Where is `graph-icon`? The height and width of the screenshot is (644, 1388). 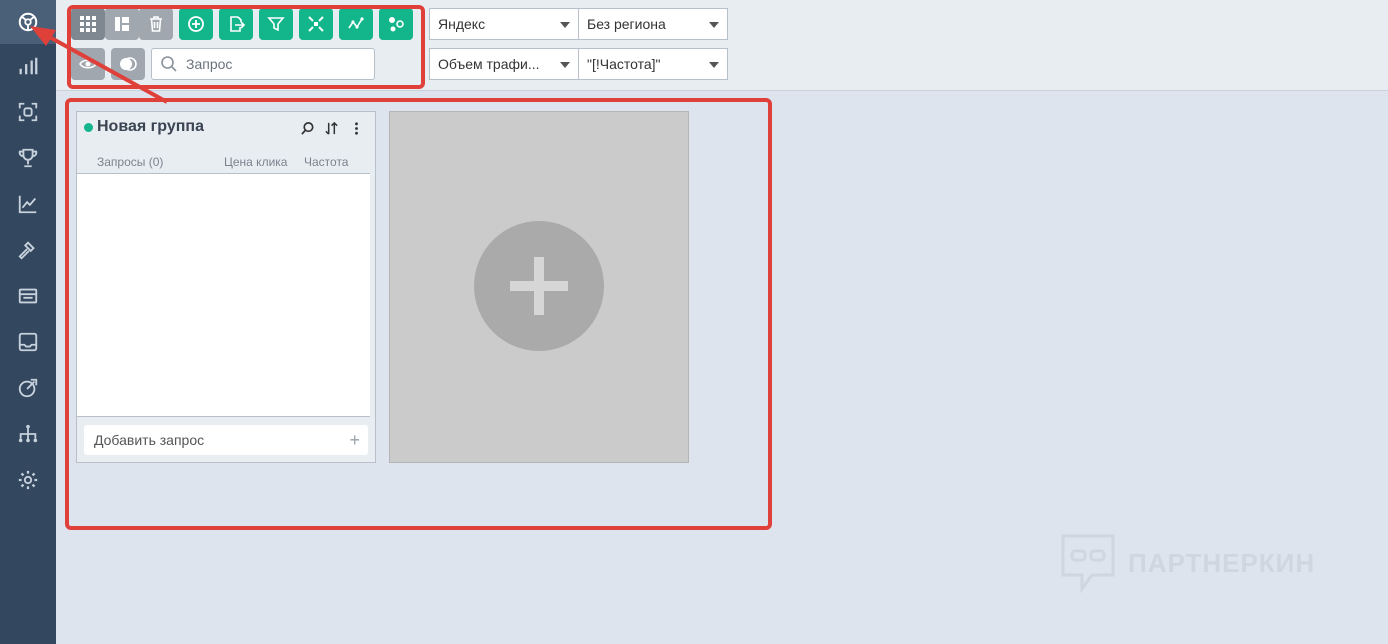
graph-icon is located at coordinates (356, 23).